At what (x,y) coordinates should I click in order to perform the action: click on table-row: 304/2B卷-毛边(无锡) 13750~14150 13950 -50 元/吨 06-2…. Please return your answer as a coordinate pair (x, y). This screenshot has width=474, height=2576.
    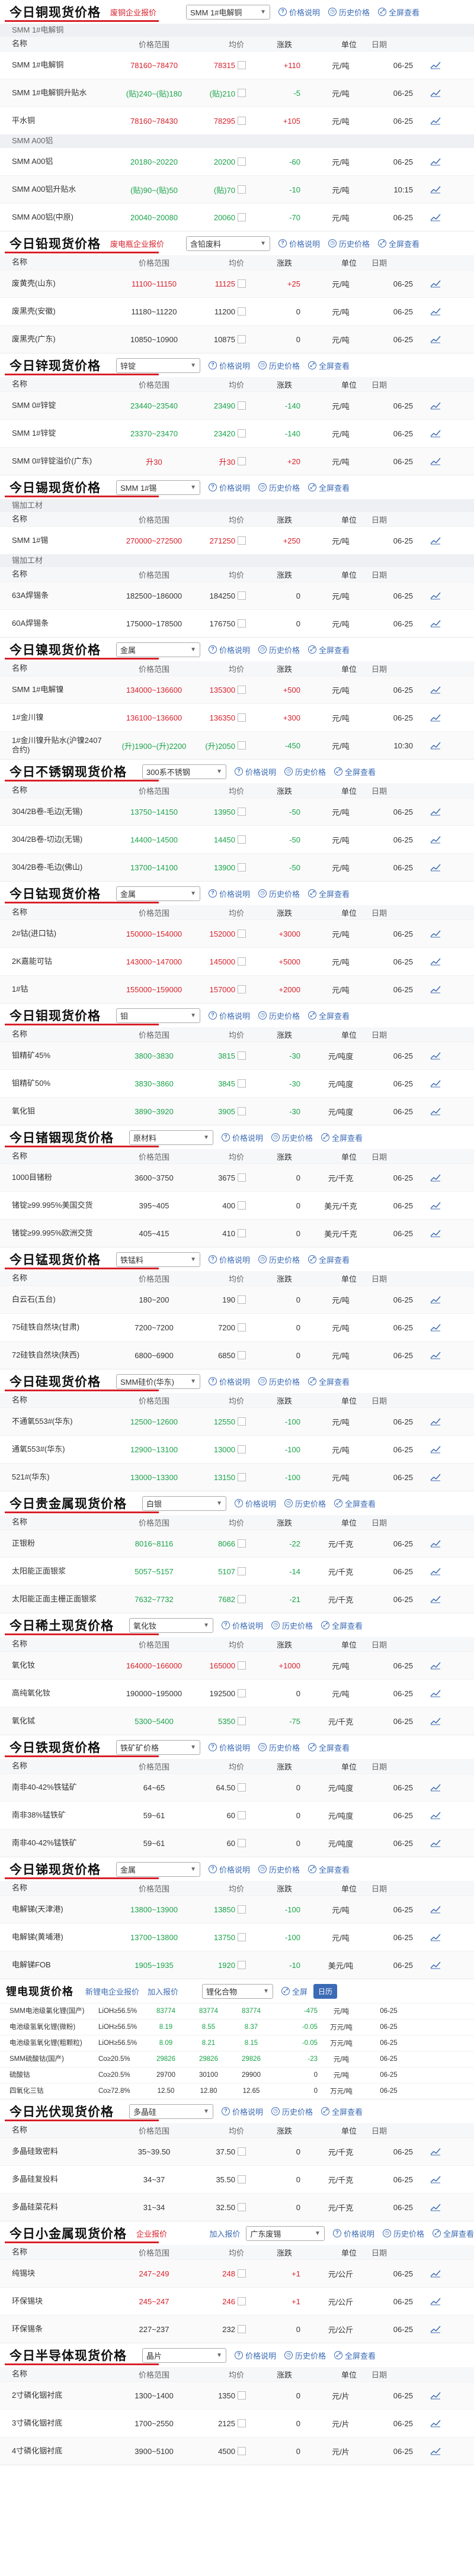
    Looking at the image, I should click on (237, 811).